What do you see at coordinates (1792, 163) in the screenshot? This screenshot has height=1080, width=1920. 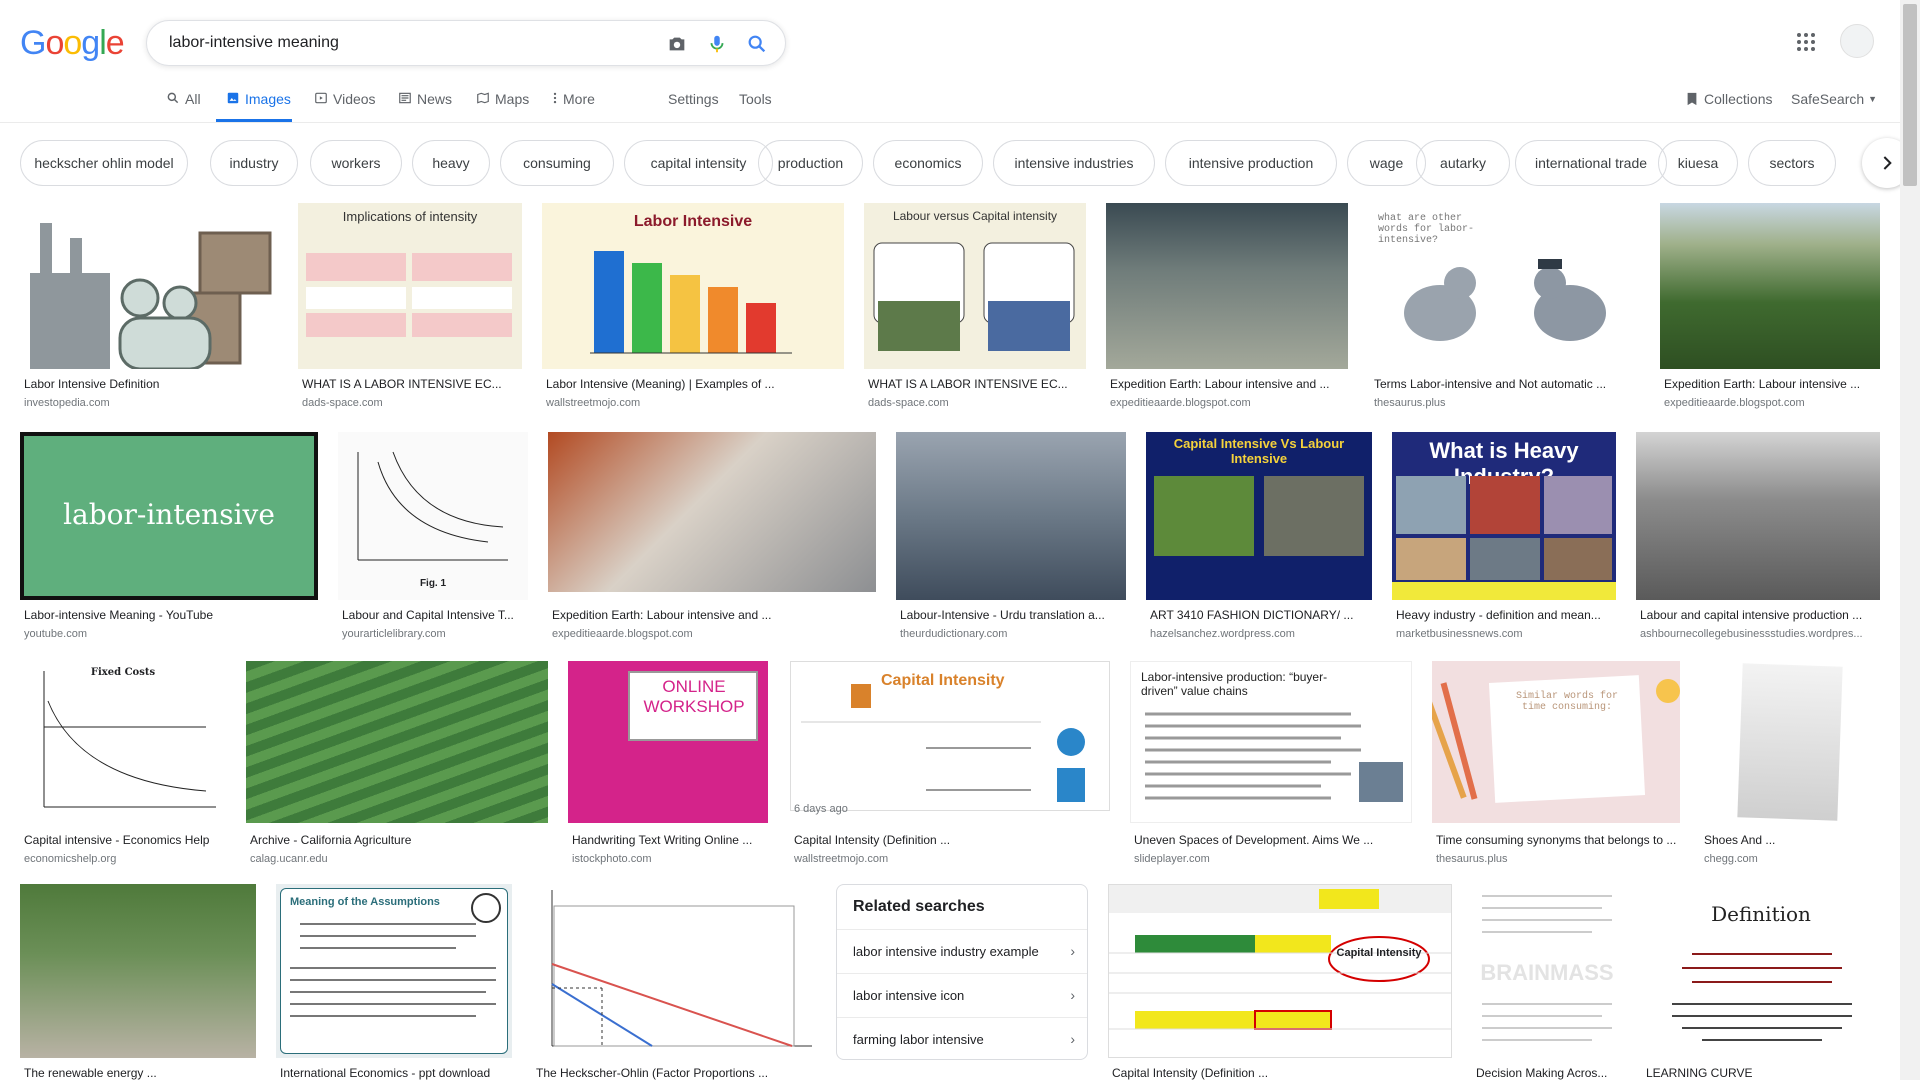 I see `chip: sectors` at bounding box center [1792, 163].